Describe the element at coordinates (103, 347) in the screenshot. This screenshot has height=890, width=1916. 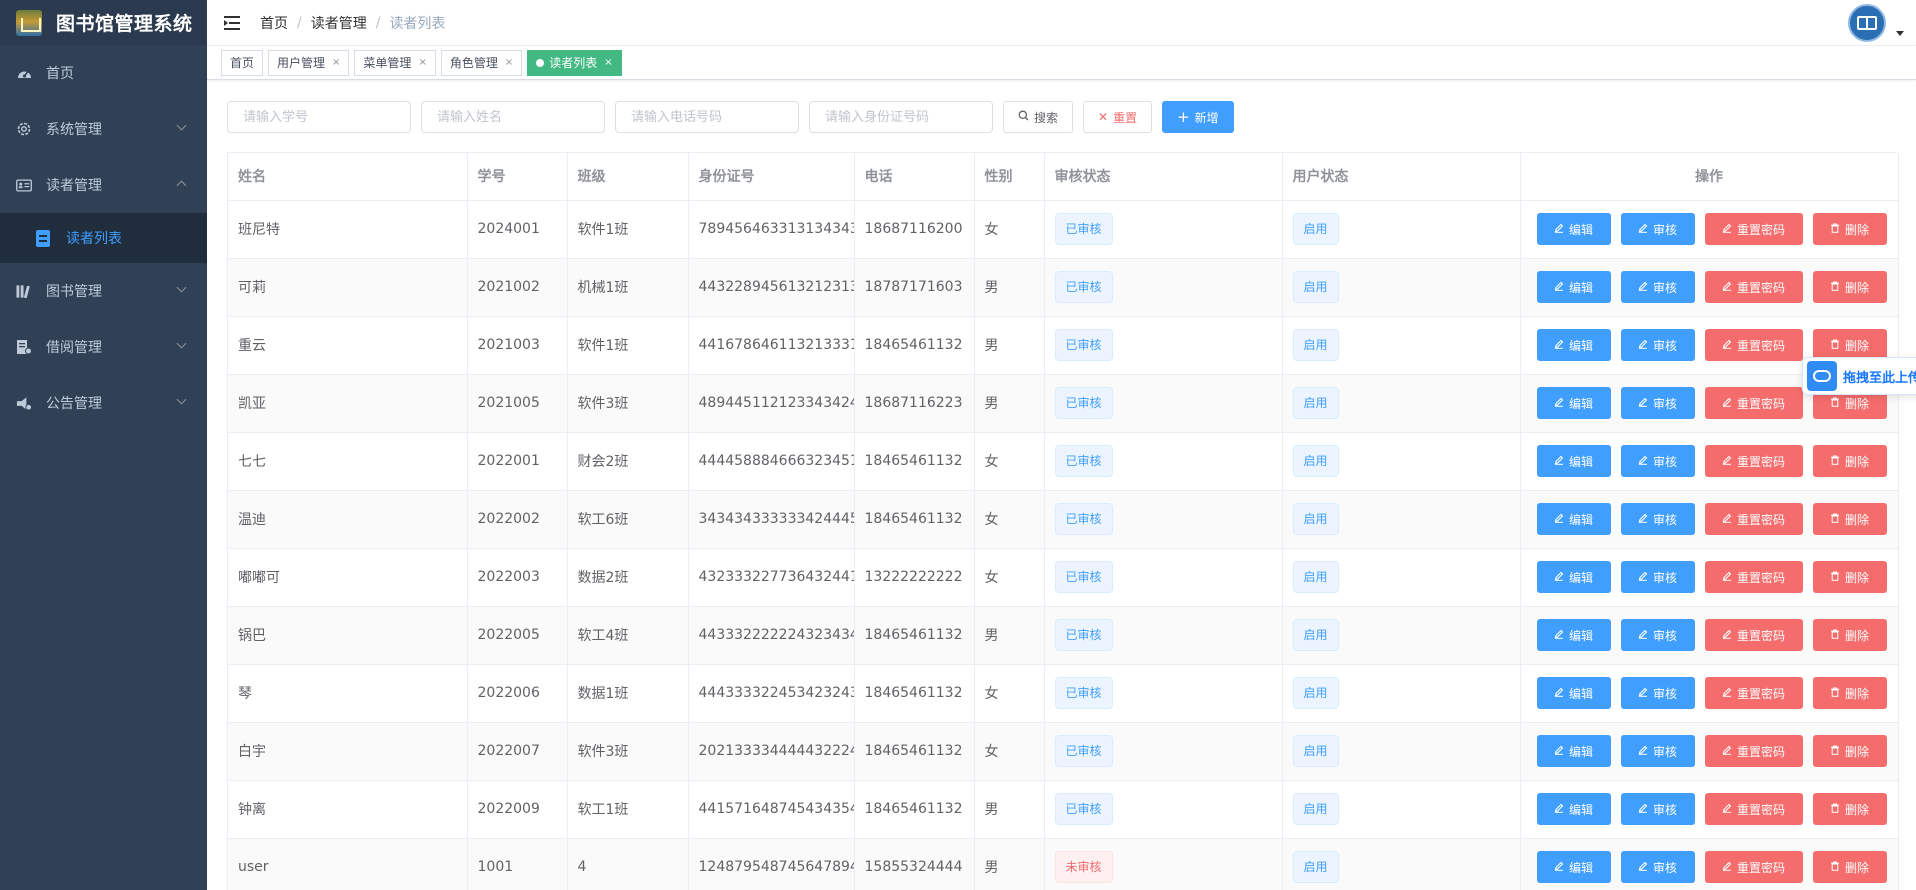
I see `sidebar-item-borrow: 借阅管理` at that location.